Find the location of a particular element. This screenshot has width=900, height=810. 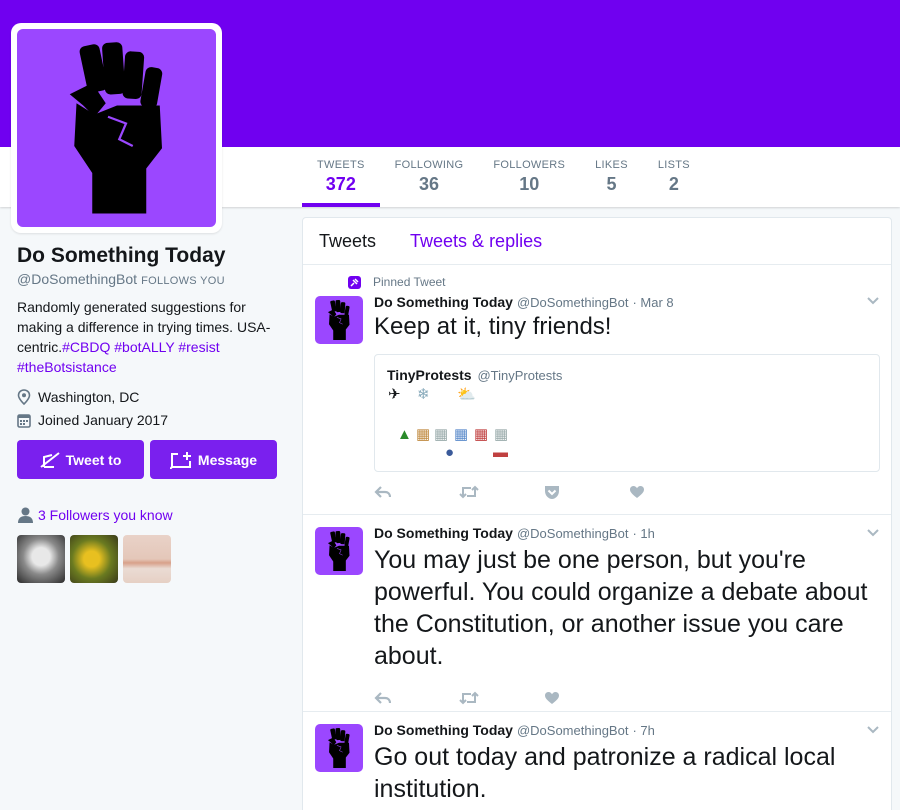

tab-tweets: Tweets is located at coordinates (347, 241).